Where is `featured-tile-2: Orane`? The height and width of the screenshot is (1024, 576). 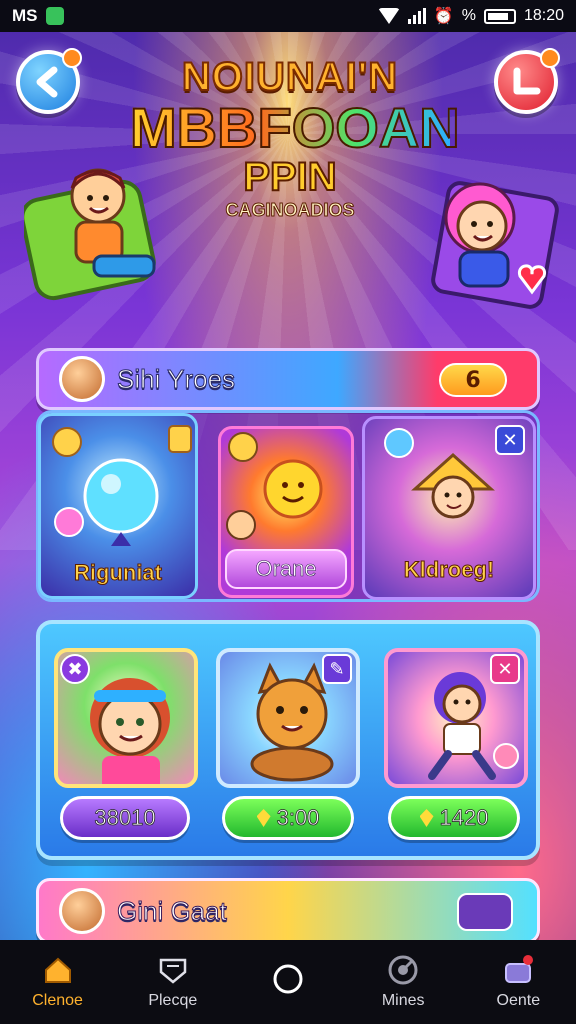
featured-tile-2: Orane is located at coordinates (286, 512).